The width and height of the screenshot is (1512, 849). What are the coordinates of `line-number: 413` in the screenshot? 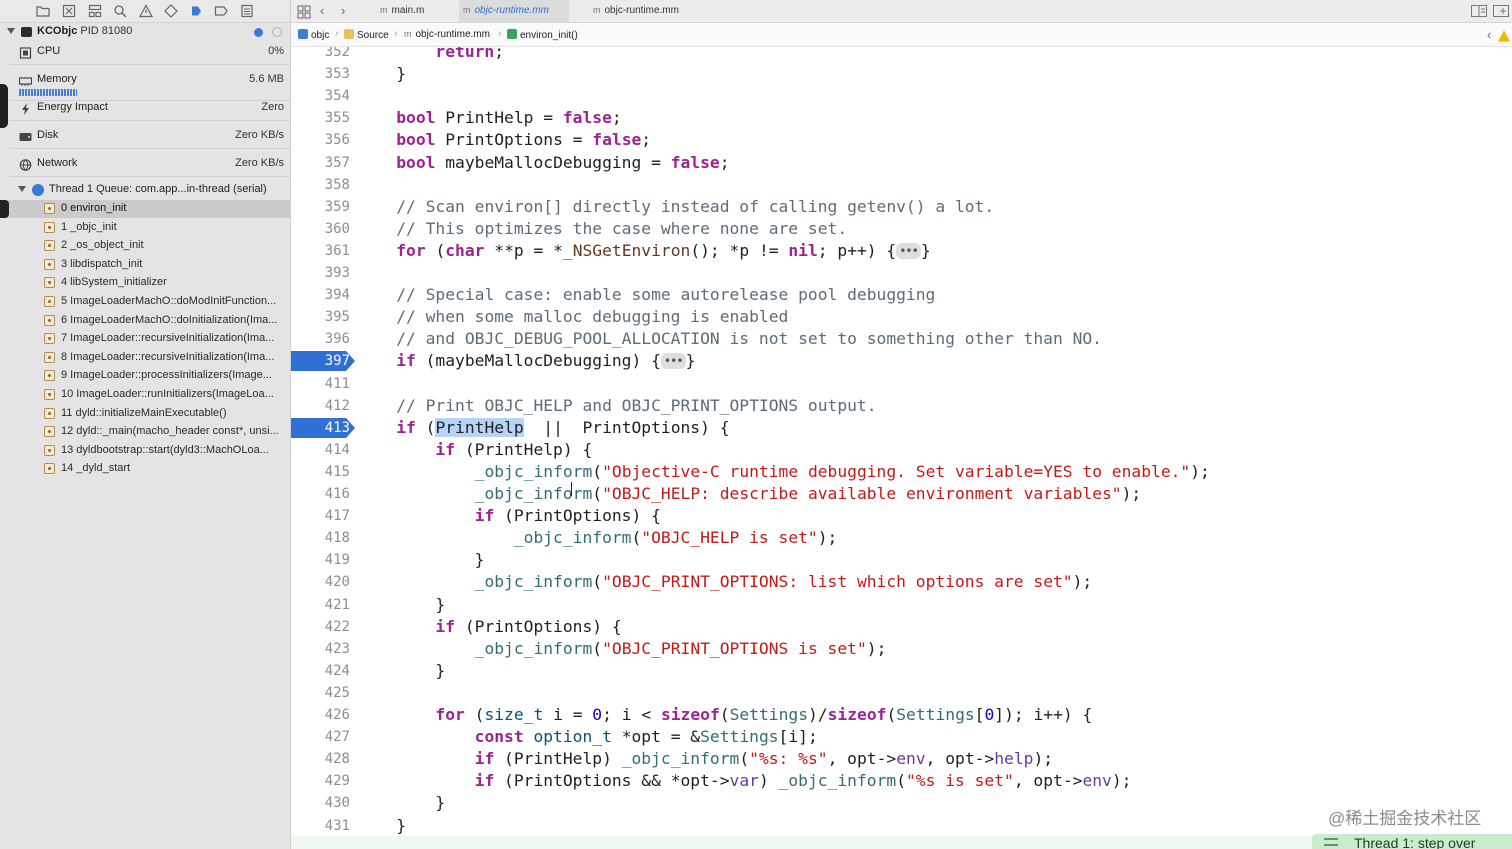 It's located at (320, 428).